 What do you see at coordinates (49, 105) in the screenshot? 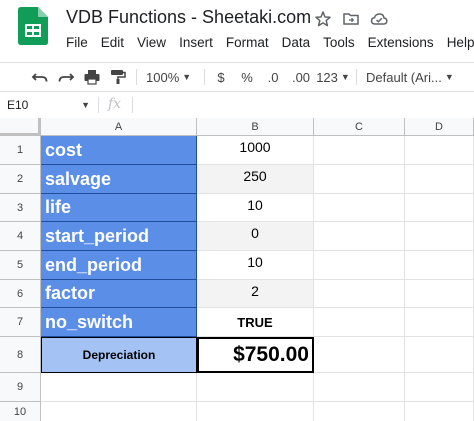
I see `name-box: E10 ▼` at bounding box center [49, 105].